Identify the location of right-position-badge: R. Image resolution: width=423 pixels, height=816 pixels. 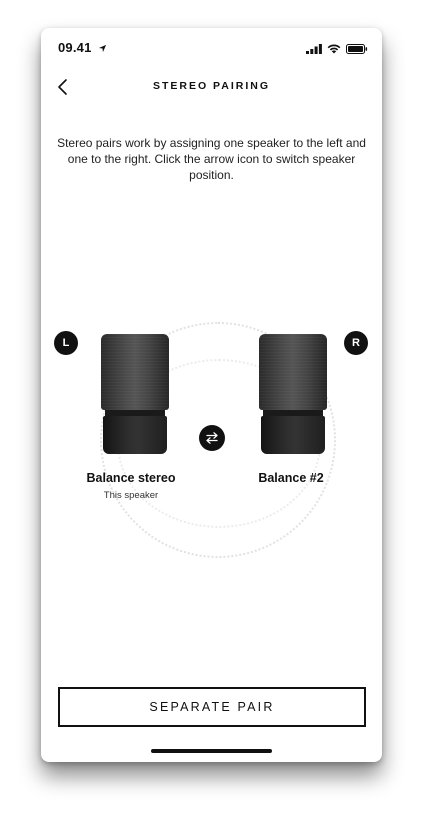
(356, 343).